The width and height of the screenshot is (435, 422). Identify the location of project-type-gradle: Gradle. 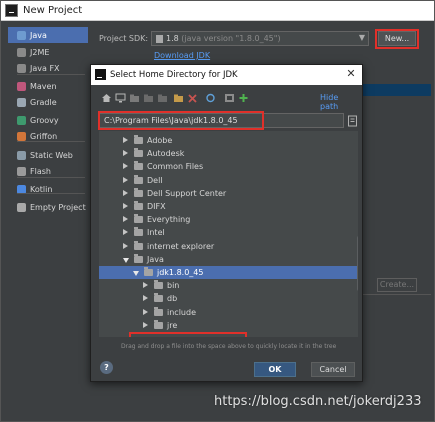
(48, 102).